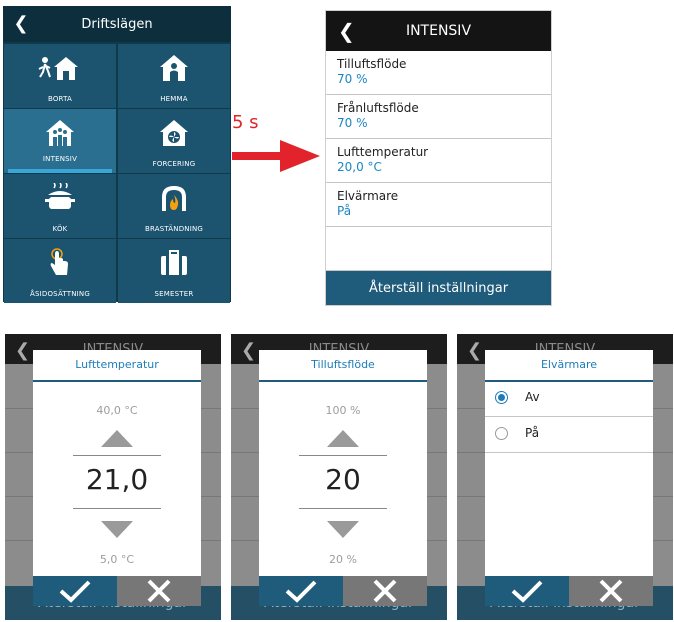 This screenshot has height=622, width=674. Describe the element at coordinates (60, 171) in the screenshot. I see `selected-indicator` at that location.